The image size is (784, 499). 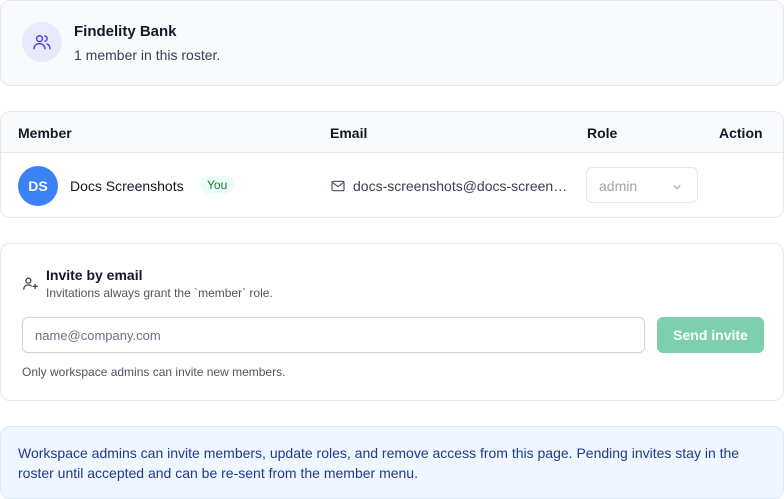 I want to click on invite-title: Invite by email, so click(x=94, y=275).